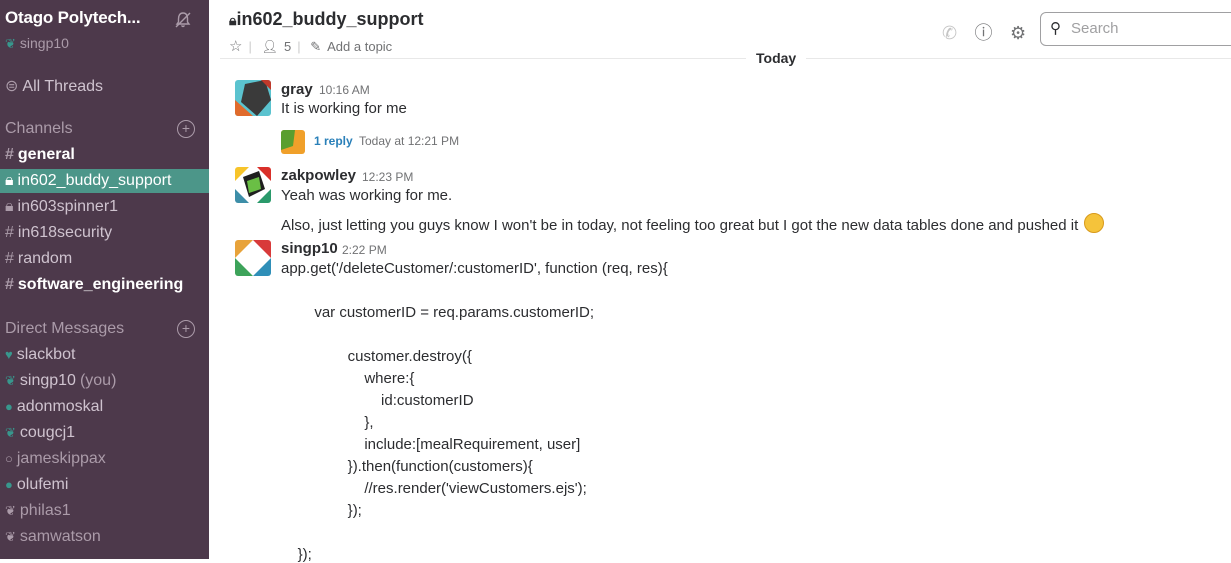  Describe the element at coordinates (377, 400) in the screenshot. I see `code-line: id:customerID` at that location.